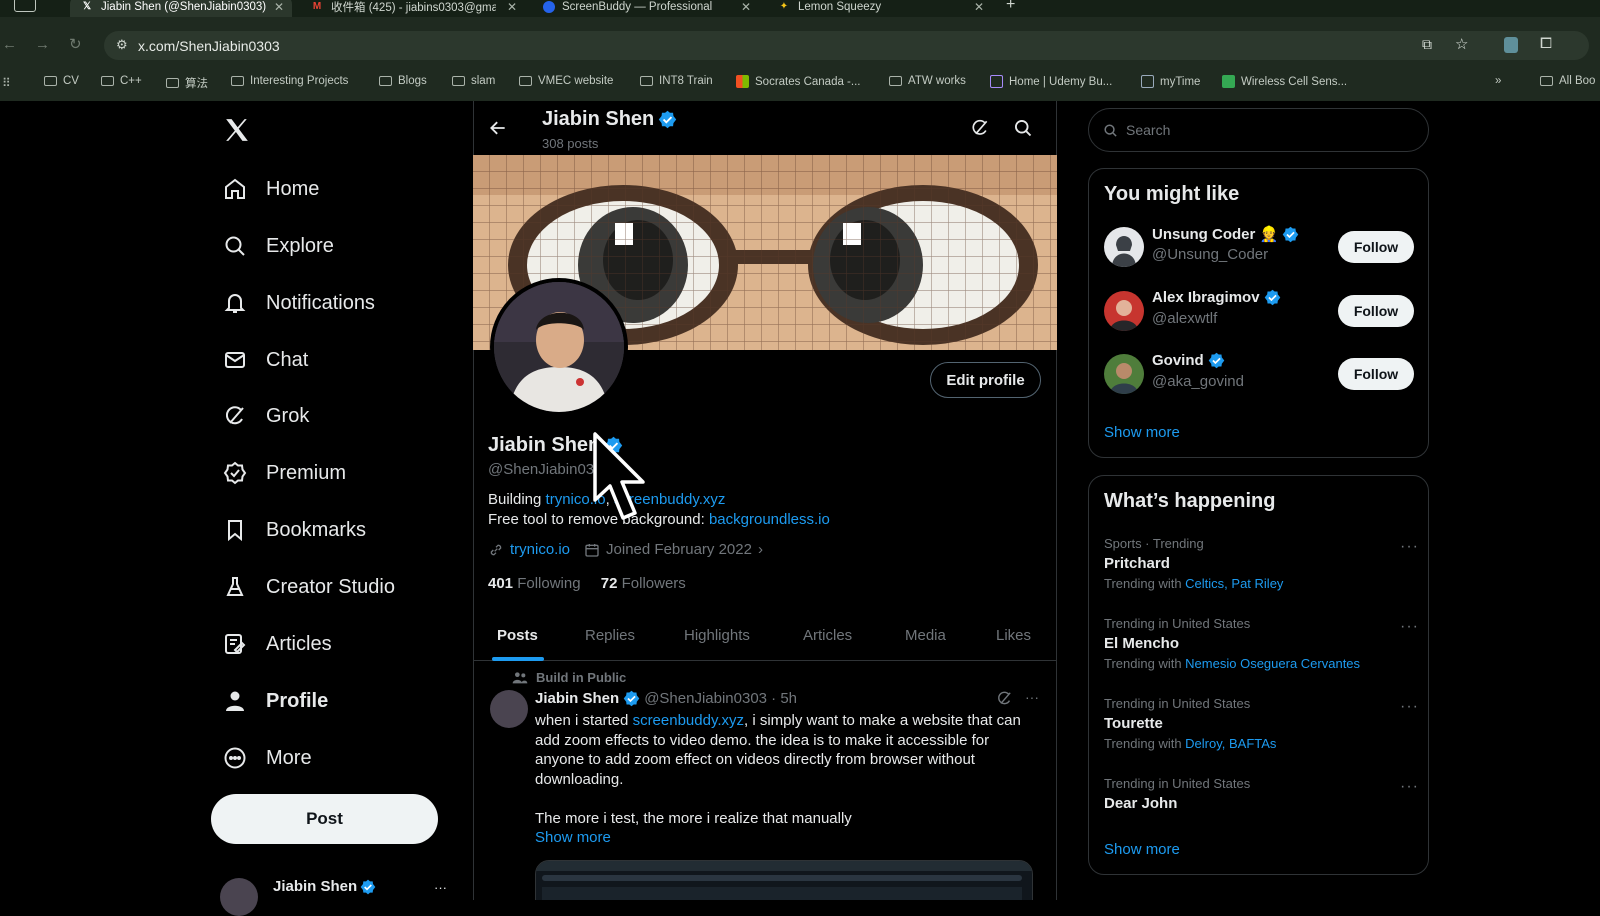  I want to click on account-switcher: Jiabin Shen ···, so click(338, 894).